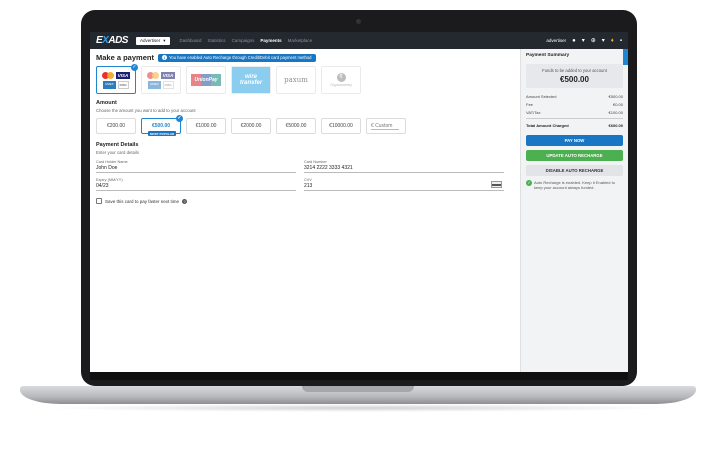 Image resolution: width=716 pixels, height=451 pixels. What do you see at coordinates (116, 126) in the screenshot?
I see `amount-option-200: €200.00` at bounding box center [116, 126].